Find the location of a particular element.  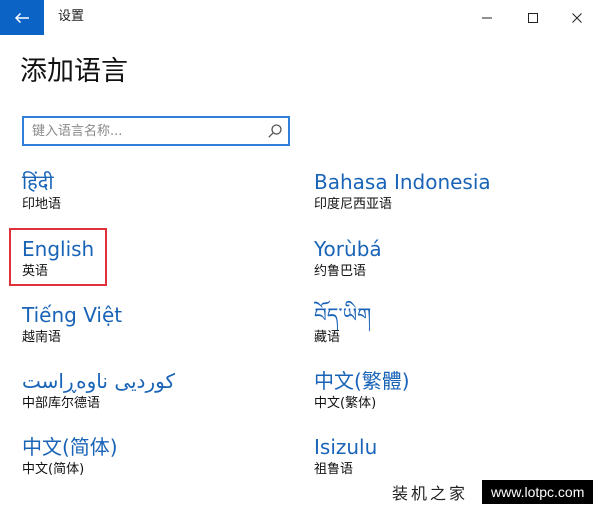

watermark-url: www.lotpc.com is located at coordinates (538, 492).